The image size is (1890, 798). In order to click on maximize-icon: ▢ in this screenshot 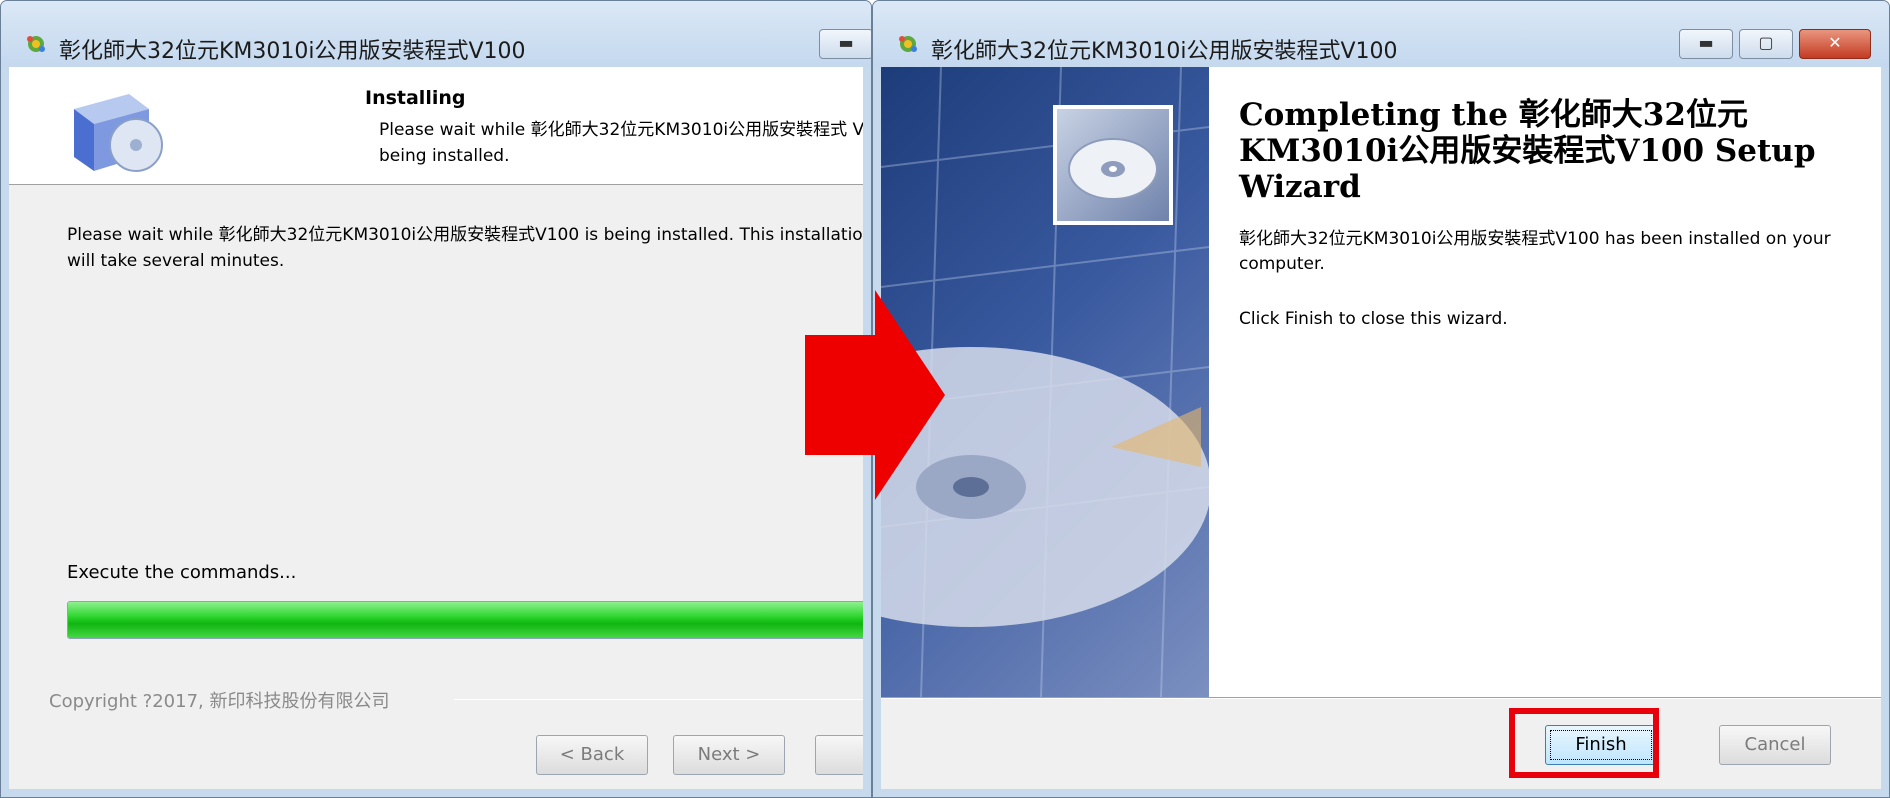, I will do `click(1766, 42)`.